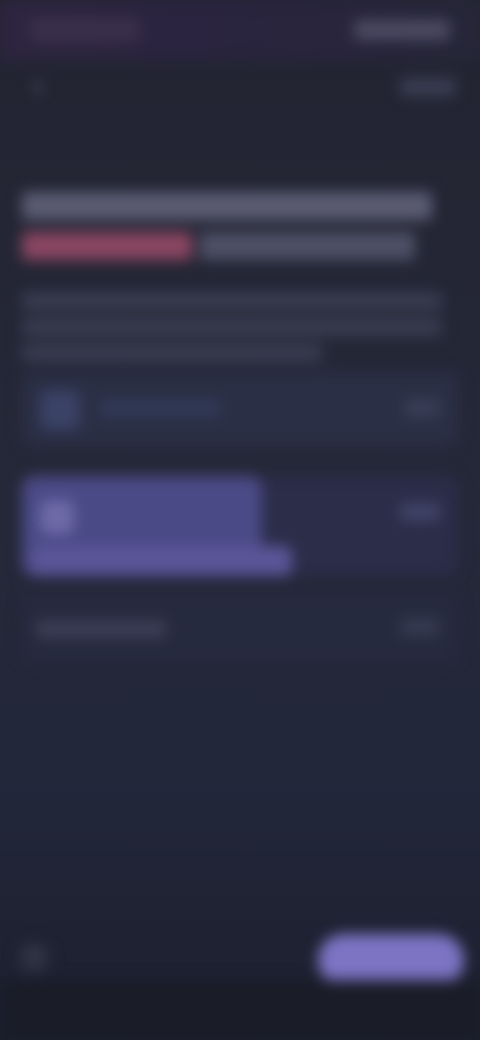 The width and height of the screenshot is (480, 1040). I want to click on chevron-left-icon: ‹, so click(38, 86).